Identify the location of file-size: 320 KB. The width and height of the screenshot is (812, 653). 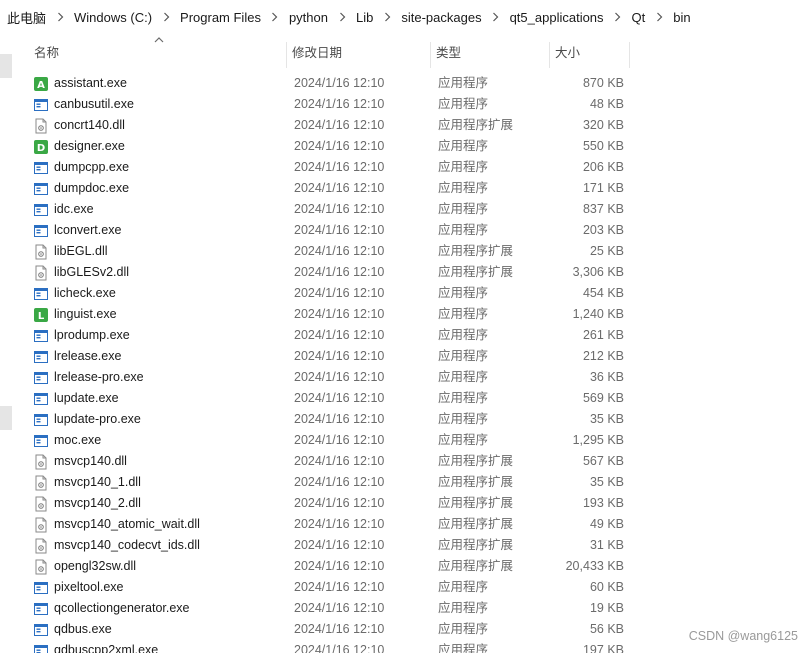
(603, 125).